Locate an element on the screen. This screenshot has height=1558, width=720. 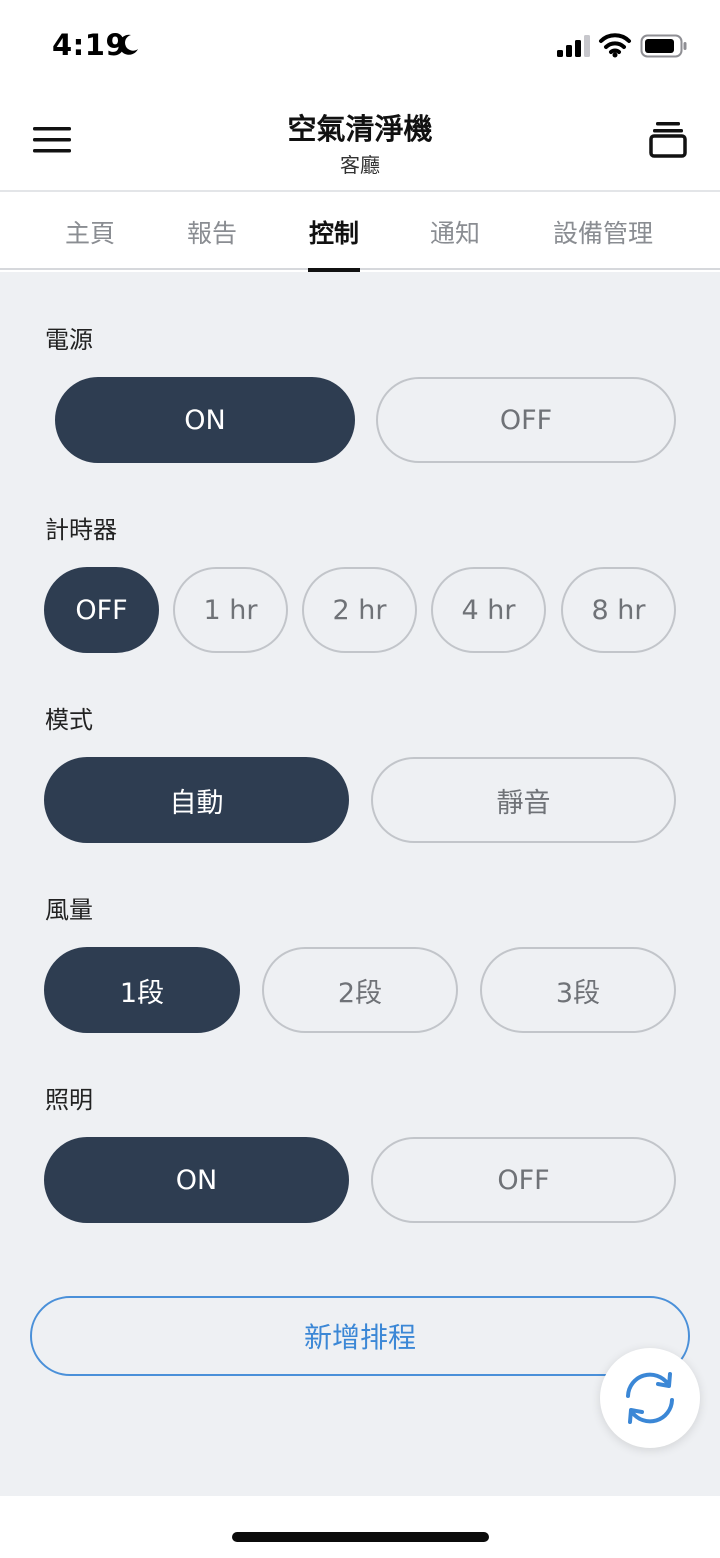
app-header: 空氣清淨機 客廳 is located at coordinates (360, 142).